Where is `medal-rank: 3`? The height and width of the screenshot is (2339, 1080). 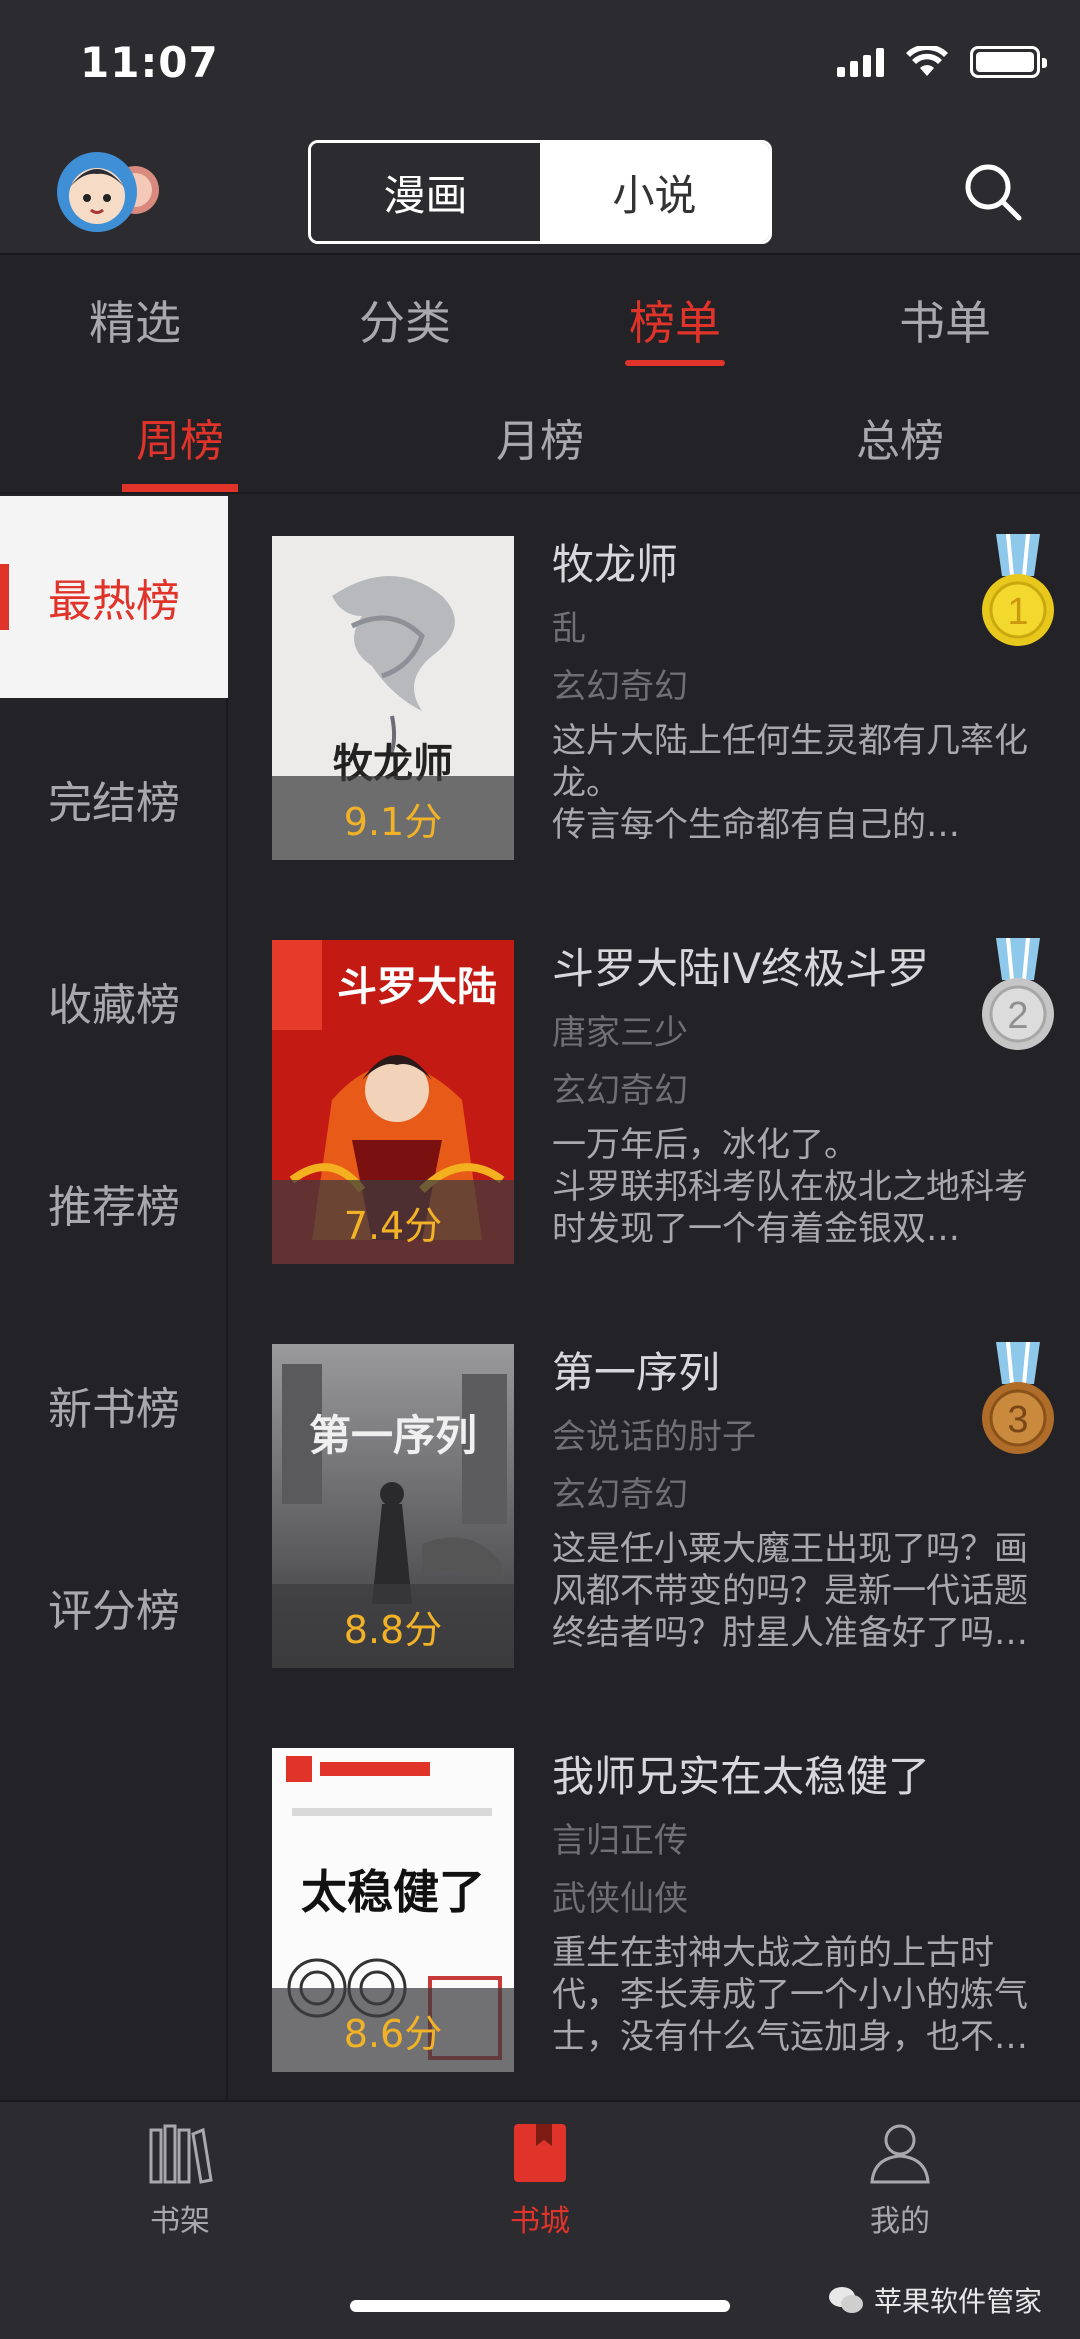
medal-rank: 3 is located at coordinates (1017, 1420).